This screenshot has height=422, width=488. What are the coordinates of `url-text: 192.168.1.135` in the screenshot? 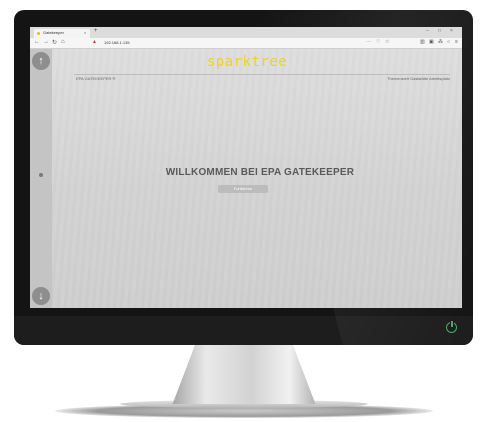 It's located at (117, 42).